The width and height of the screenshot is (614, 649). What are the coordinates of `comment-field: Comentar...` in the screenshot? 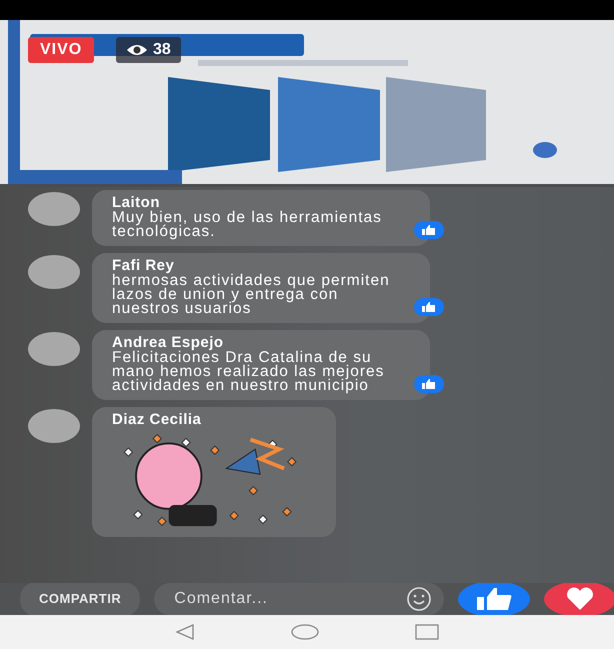 It's located at (299, 599).